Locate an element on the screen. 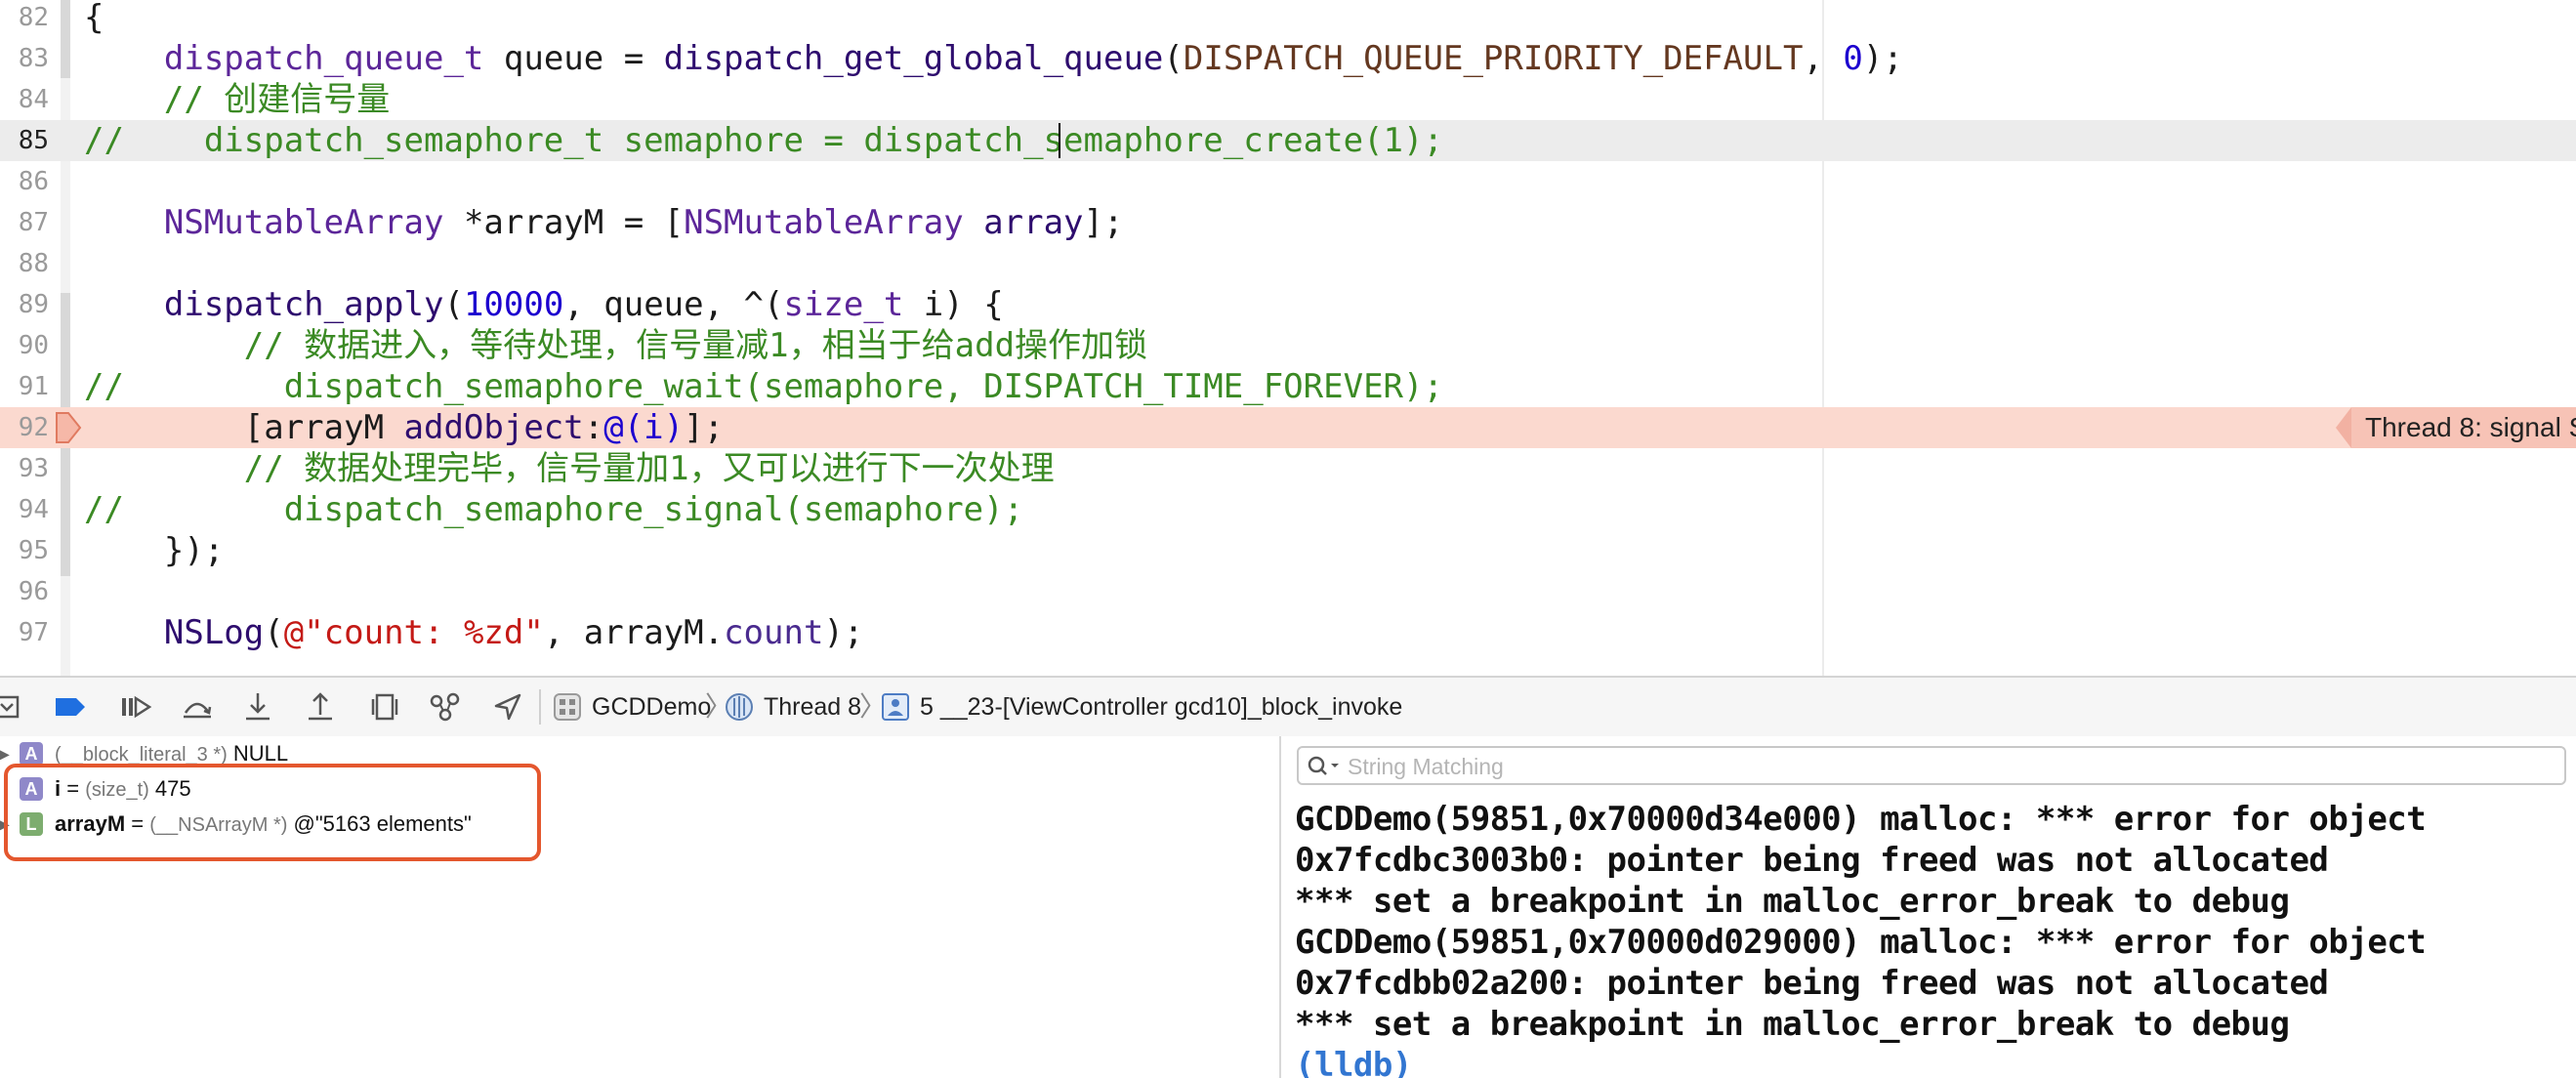 Image resolution: width=2576 pixels, height=1078 pixels. breadcrumb-thread-label: Thread 8 is located at coordinates (813, 707).